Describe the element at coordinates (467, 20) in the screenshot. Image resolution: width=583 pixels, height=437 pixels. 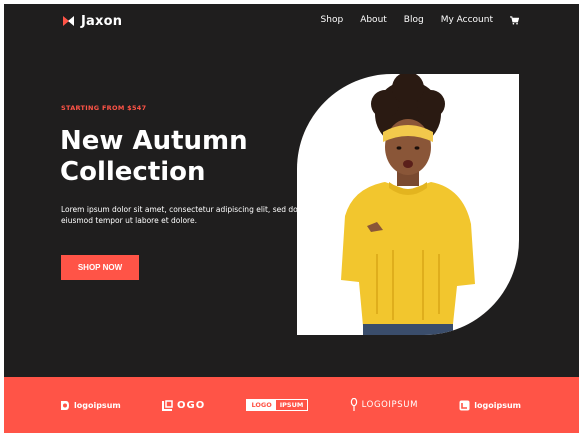
I see `nav-my-account: My Account` at that location.